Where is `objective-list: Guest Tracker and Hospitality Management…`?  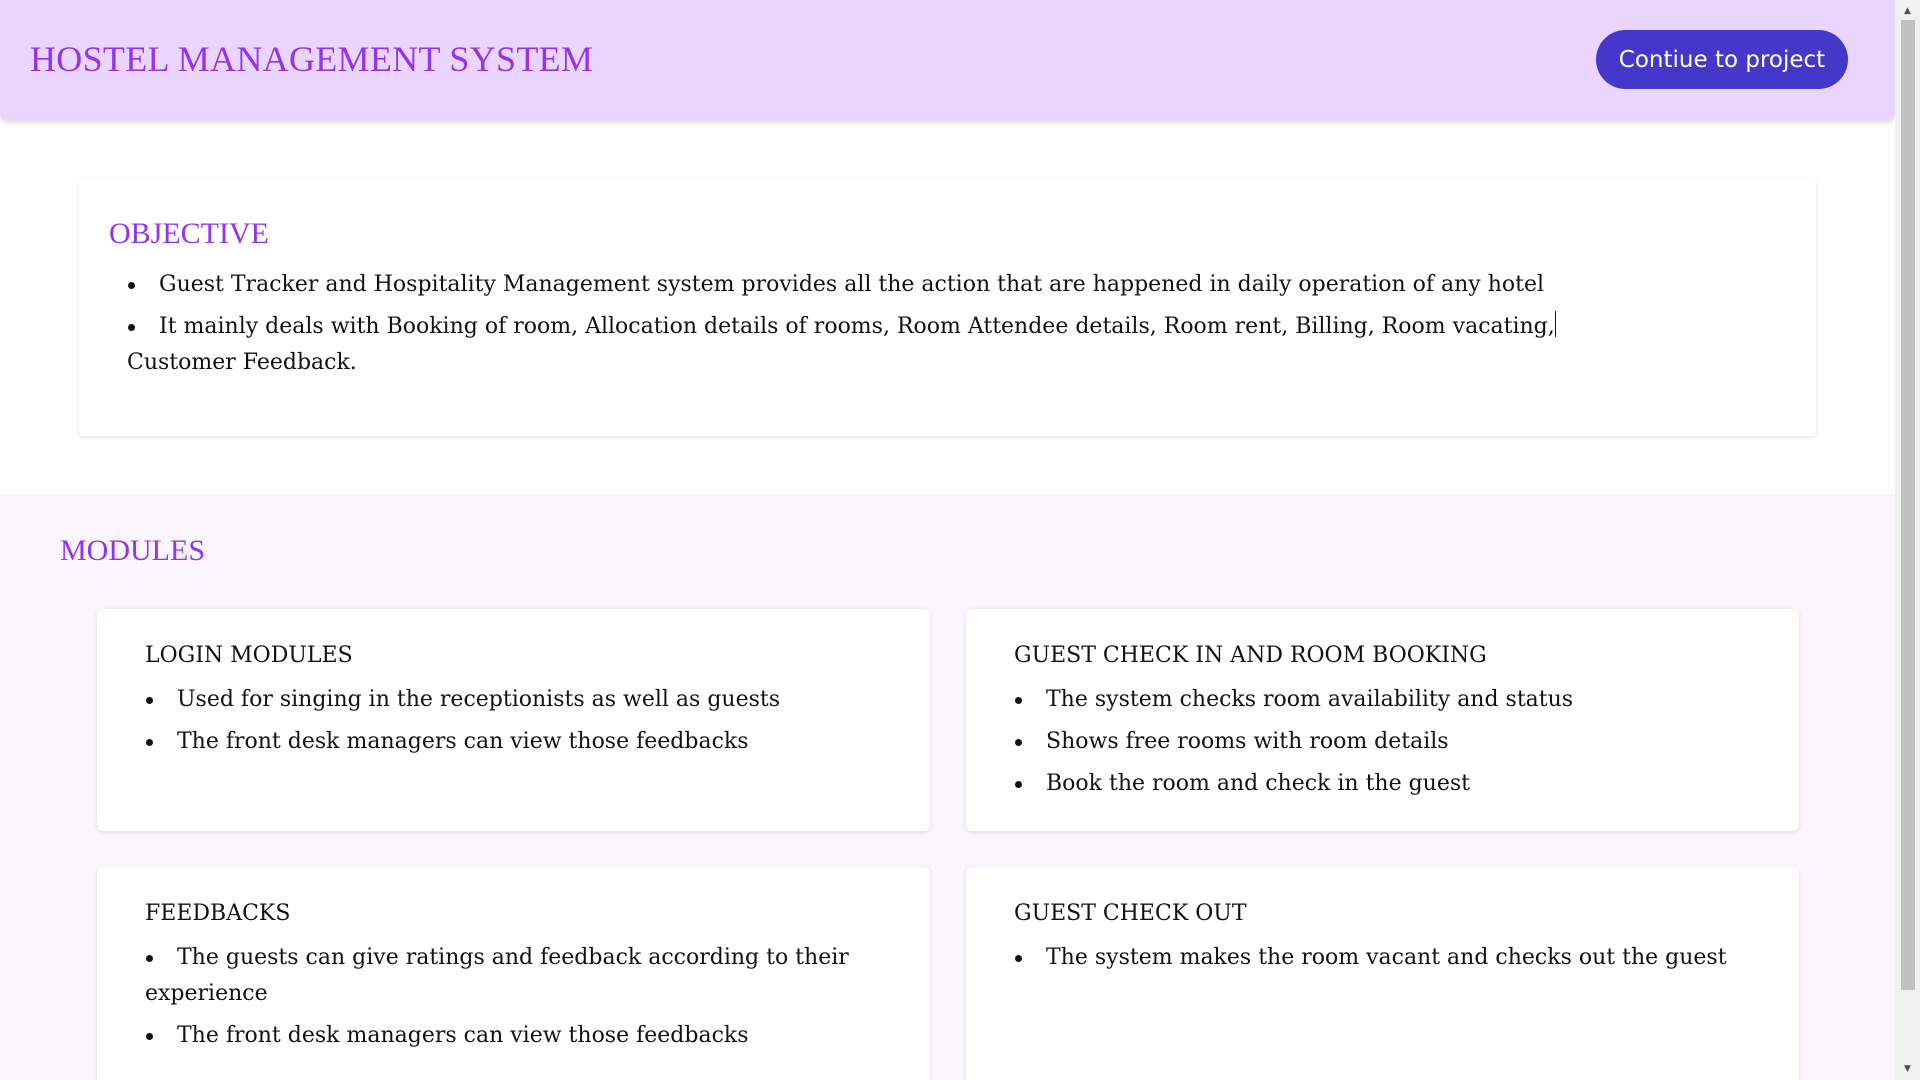 objective-list: Guest Tracker and Hospitality Management… is located at coordinates (947, 324).